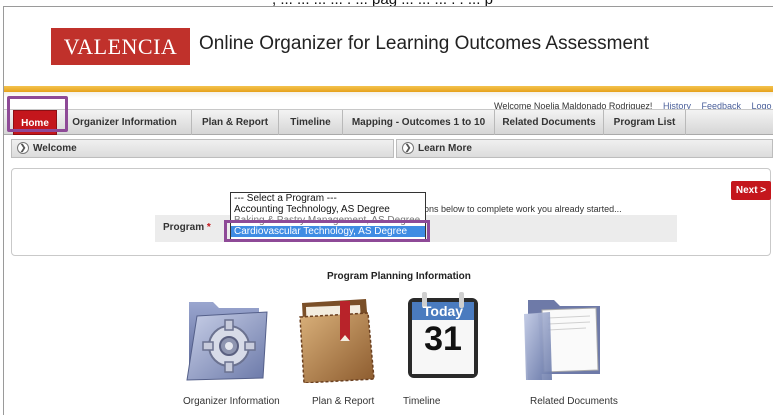 The image size is (773, 415). What do you see at coordinates (327, 231) in the screenshot?
I see `dropdown-callout-box` at bounding box center [327, 231].